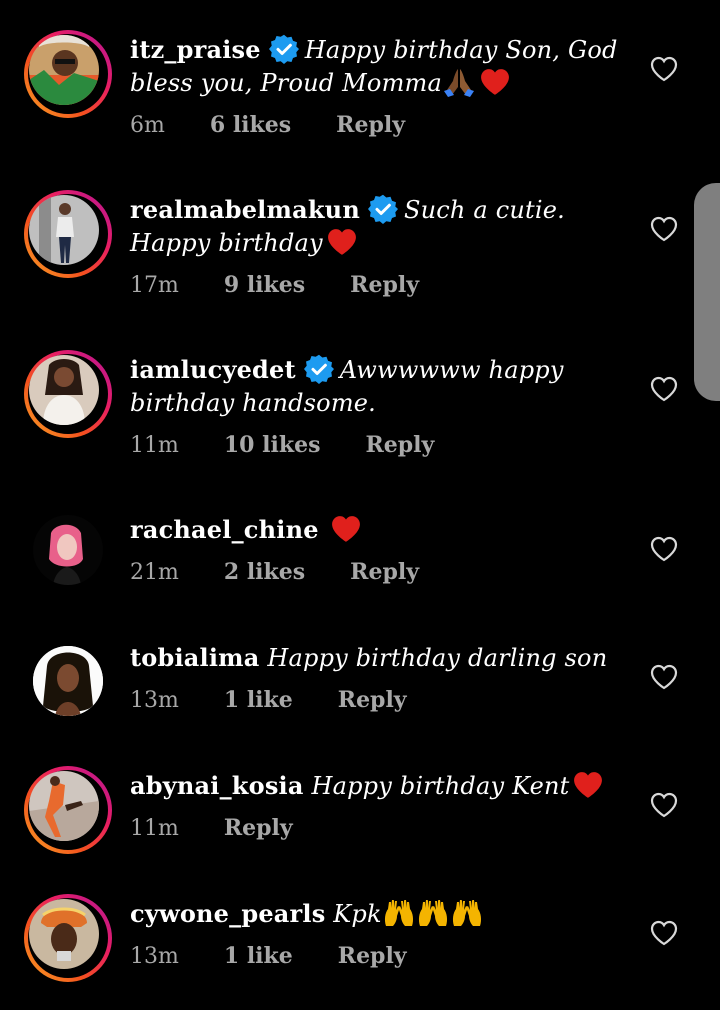  I want to click on comment-text: abynai_kosia Happy birthday Kent, so click(375, 786).